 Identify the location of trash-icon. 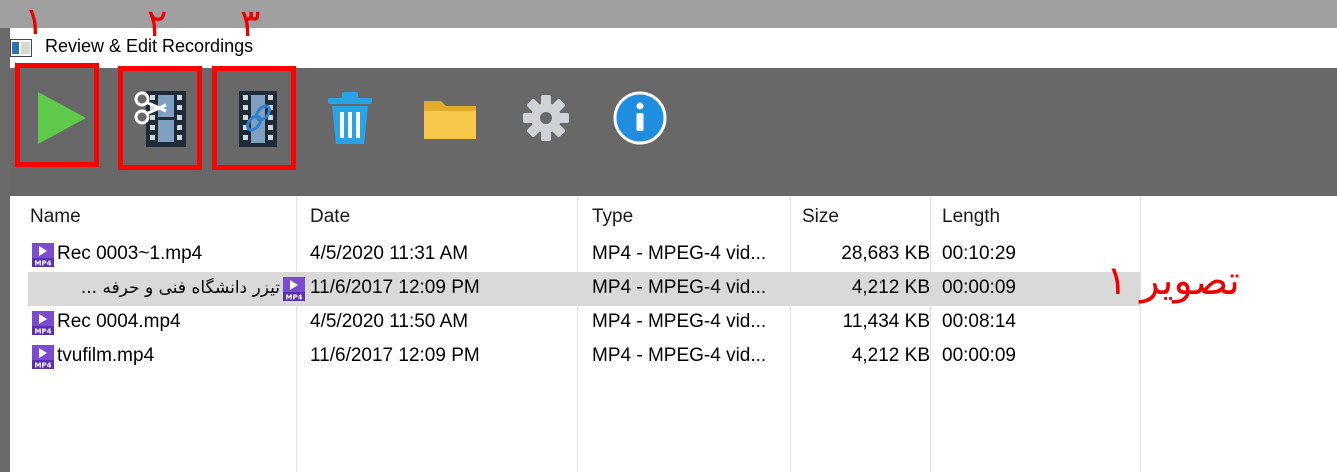
(350, 118).